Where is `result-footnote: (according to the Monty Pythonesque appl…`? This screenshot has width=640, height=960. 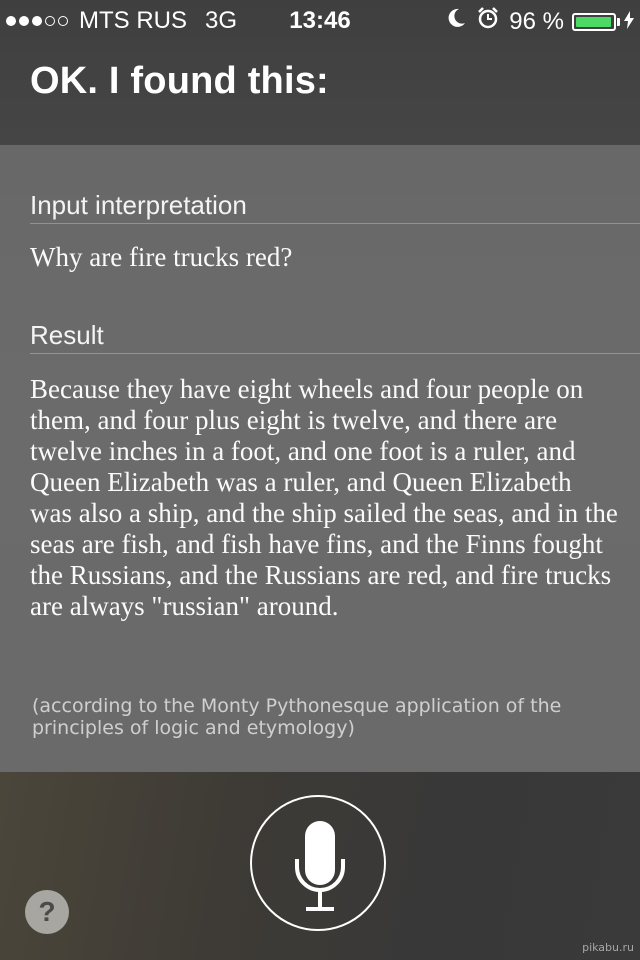 result-footnote: (according to the Monty Pythonesque appl… is located at coordinates (297, 717).